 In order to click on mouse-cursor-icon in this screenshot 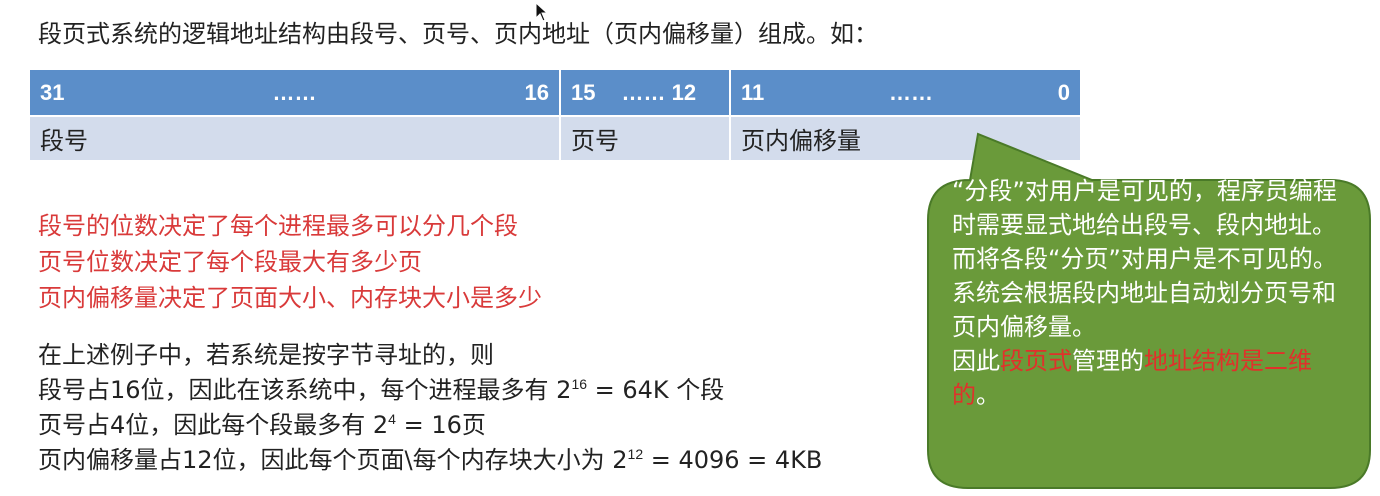, I will do `click(542, 12)`.